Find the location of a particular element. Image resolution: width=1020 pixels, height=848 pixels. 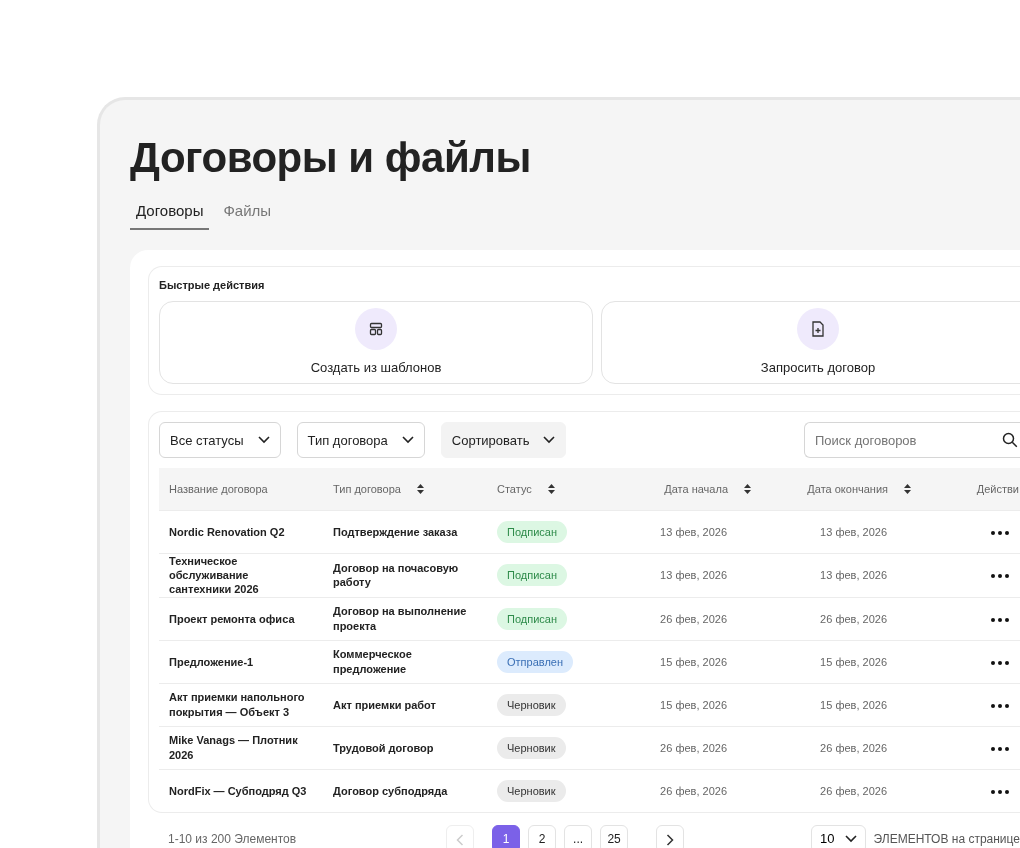

table-cell: Подтверждение заказа is located at coordinates (395, 531).